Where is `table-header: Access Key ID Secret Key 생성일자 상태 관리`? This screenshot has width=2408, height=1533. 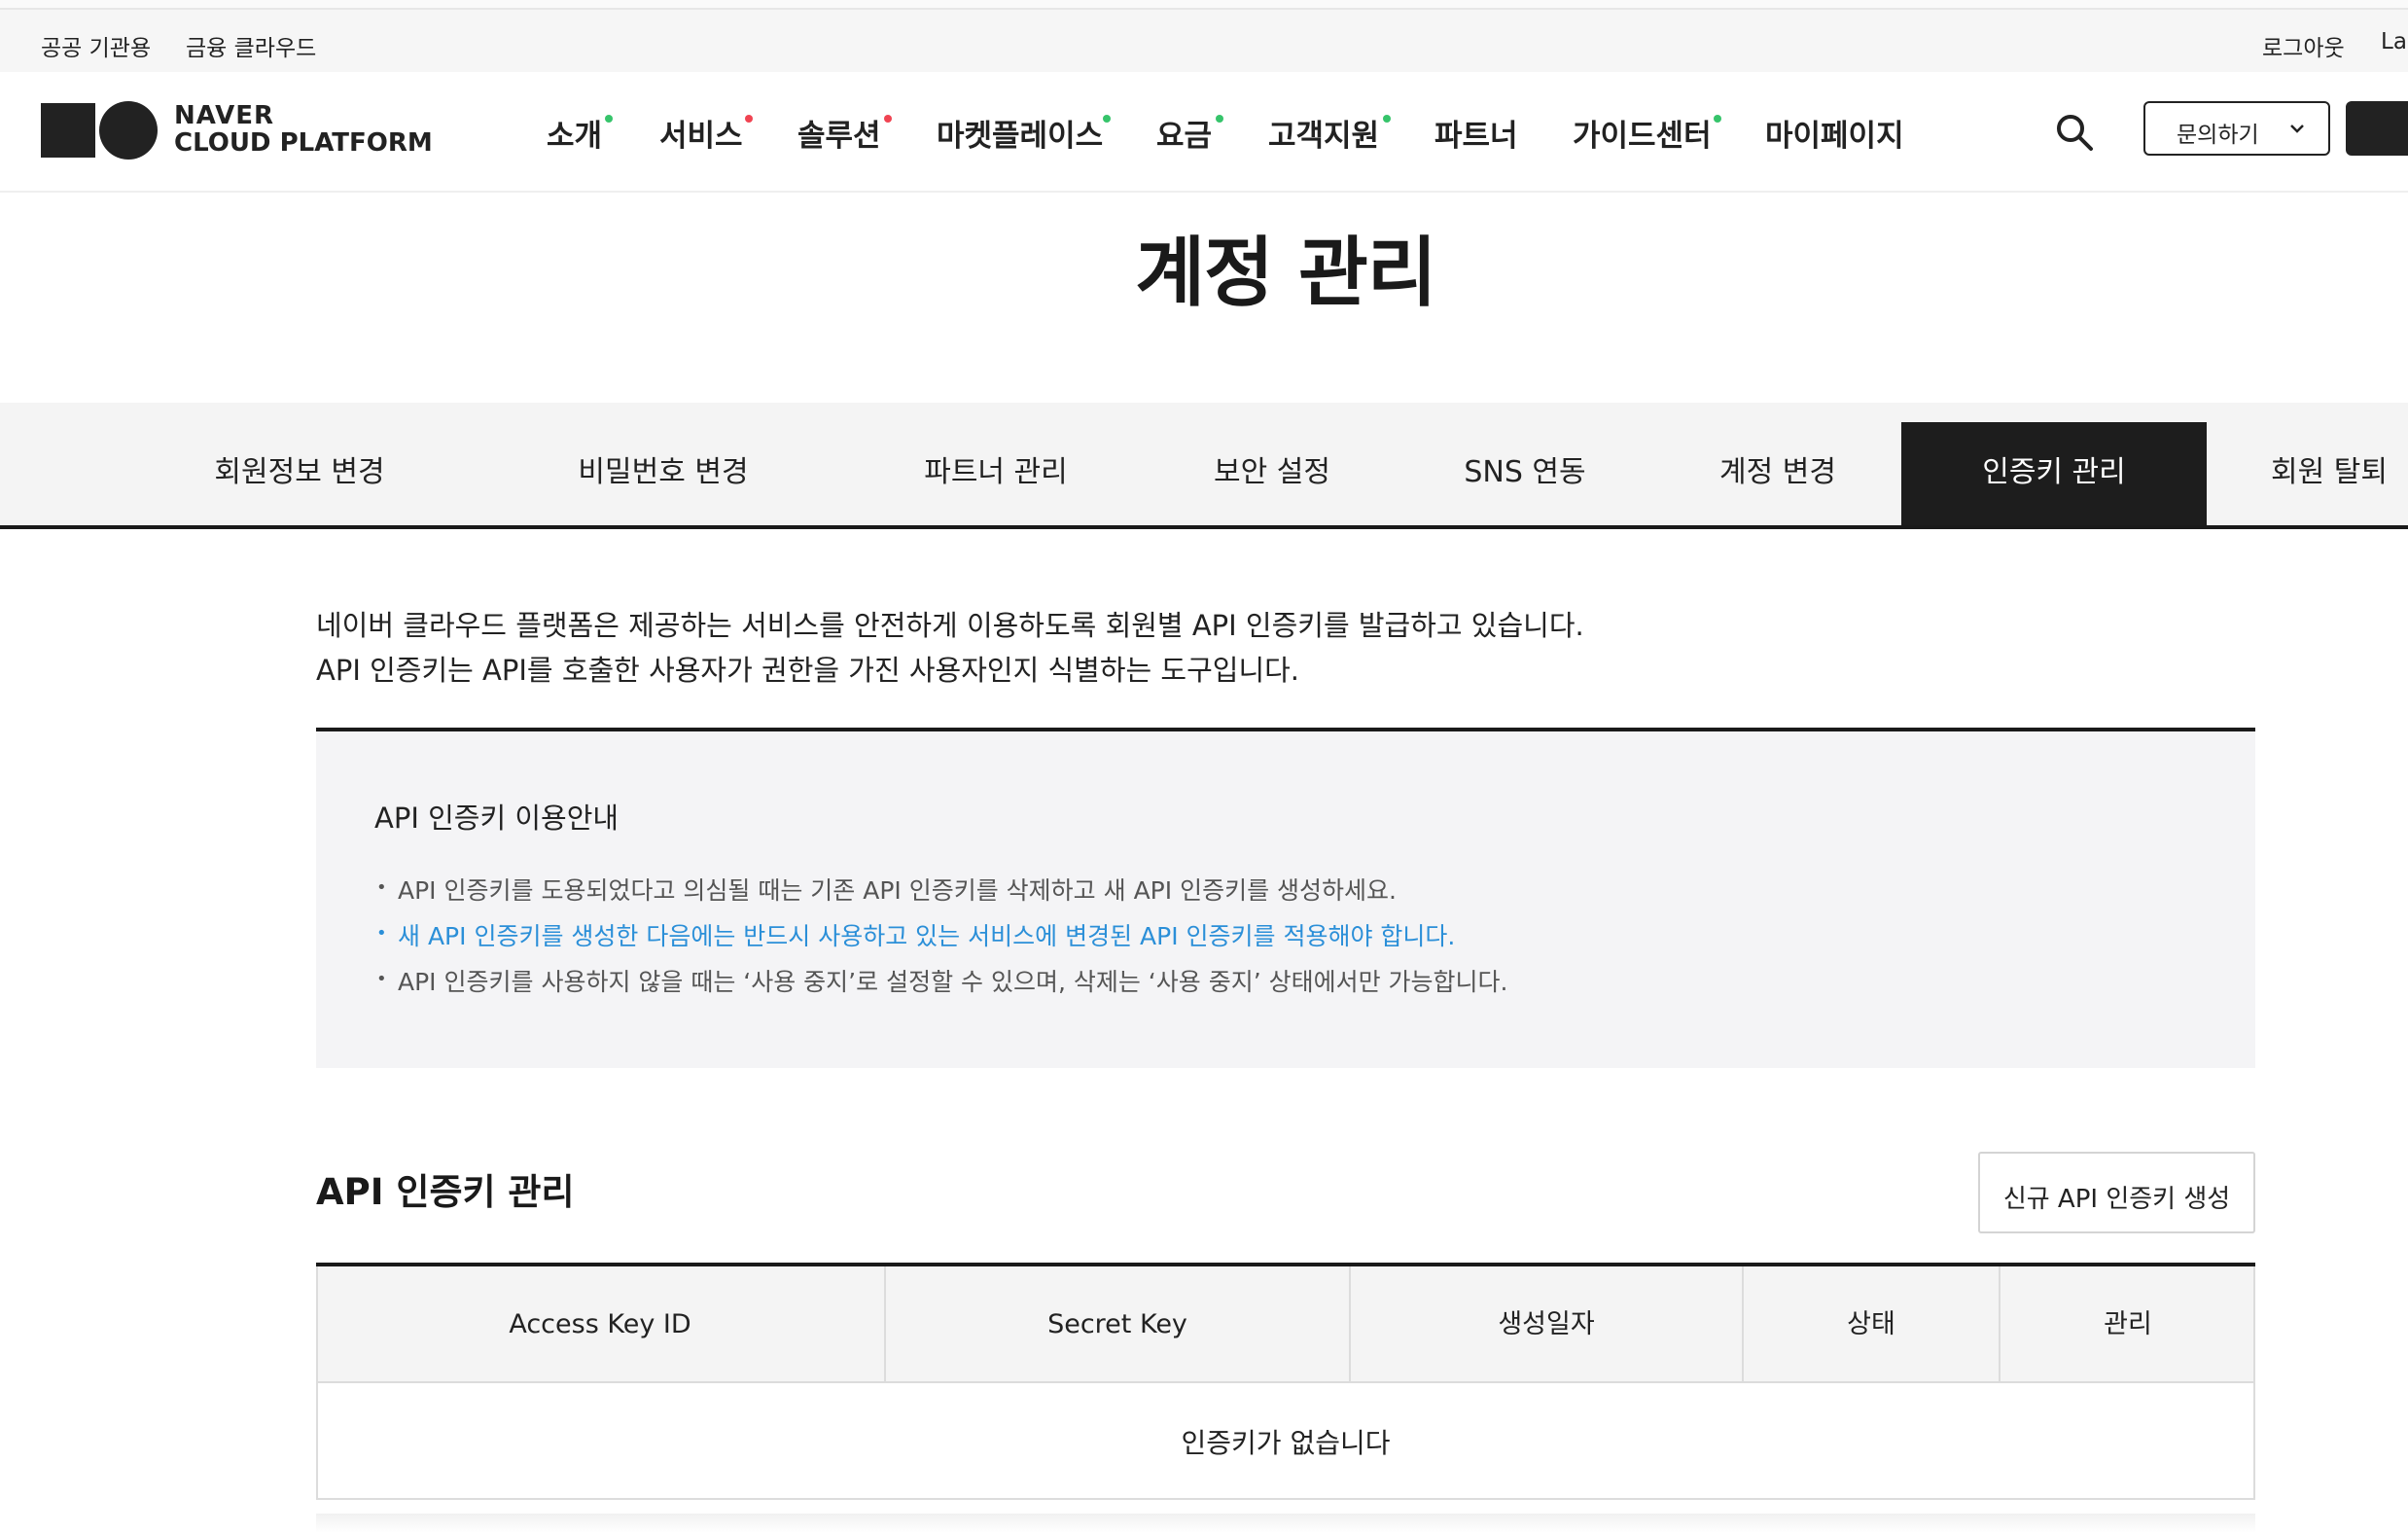 table-header: Access Key ID Secret Key 생성일자 상태 관리 is located at coordinates (1286, 1325).